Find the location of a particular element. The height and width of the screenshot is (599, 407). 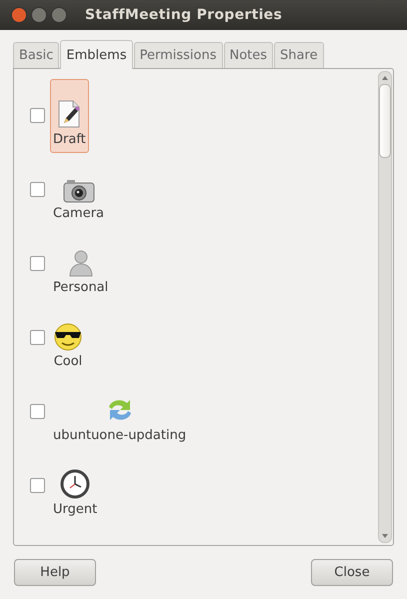

emblem-label: Cool is located at coordinates (68, 361).